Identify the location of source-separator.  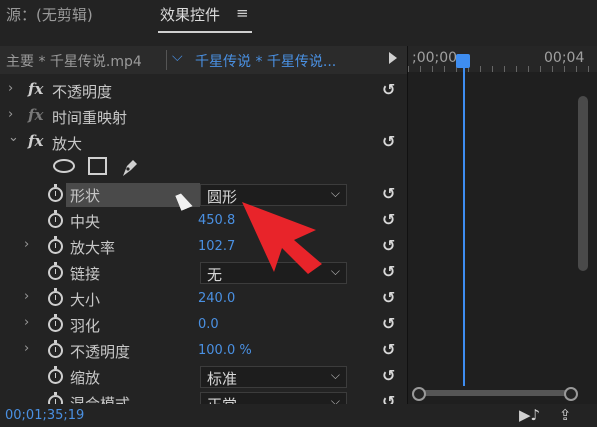
(166, 60).